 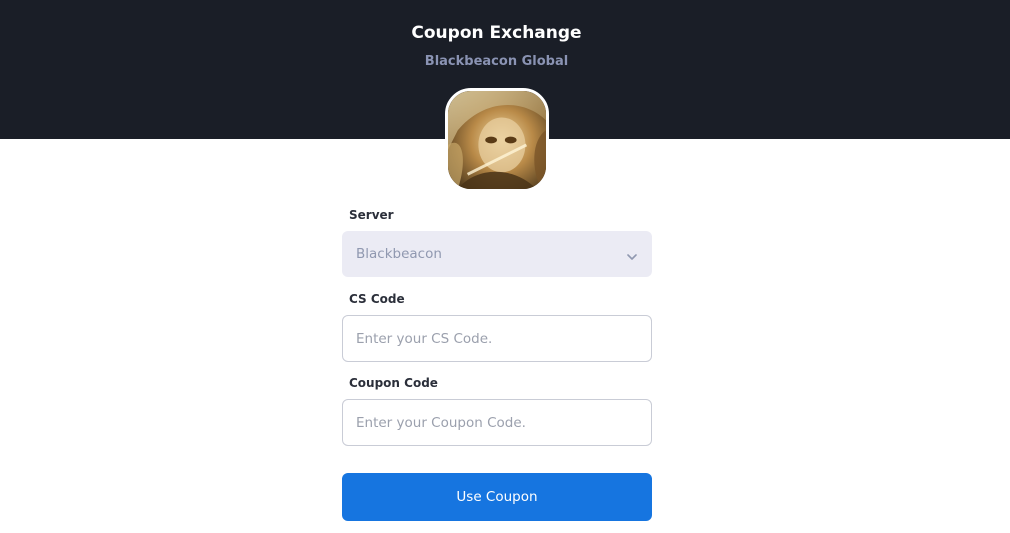 What do you see at coordinates (393, 383) in the screenshot?
I see `coupon-code-label: Coupon Code` at bounding box center [393, 383].